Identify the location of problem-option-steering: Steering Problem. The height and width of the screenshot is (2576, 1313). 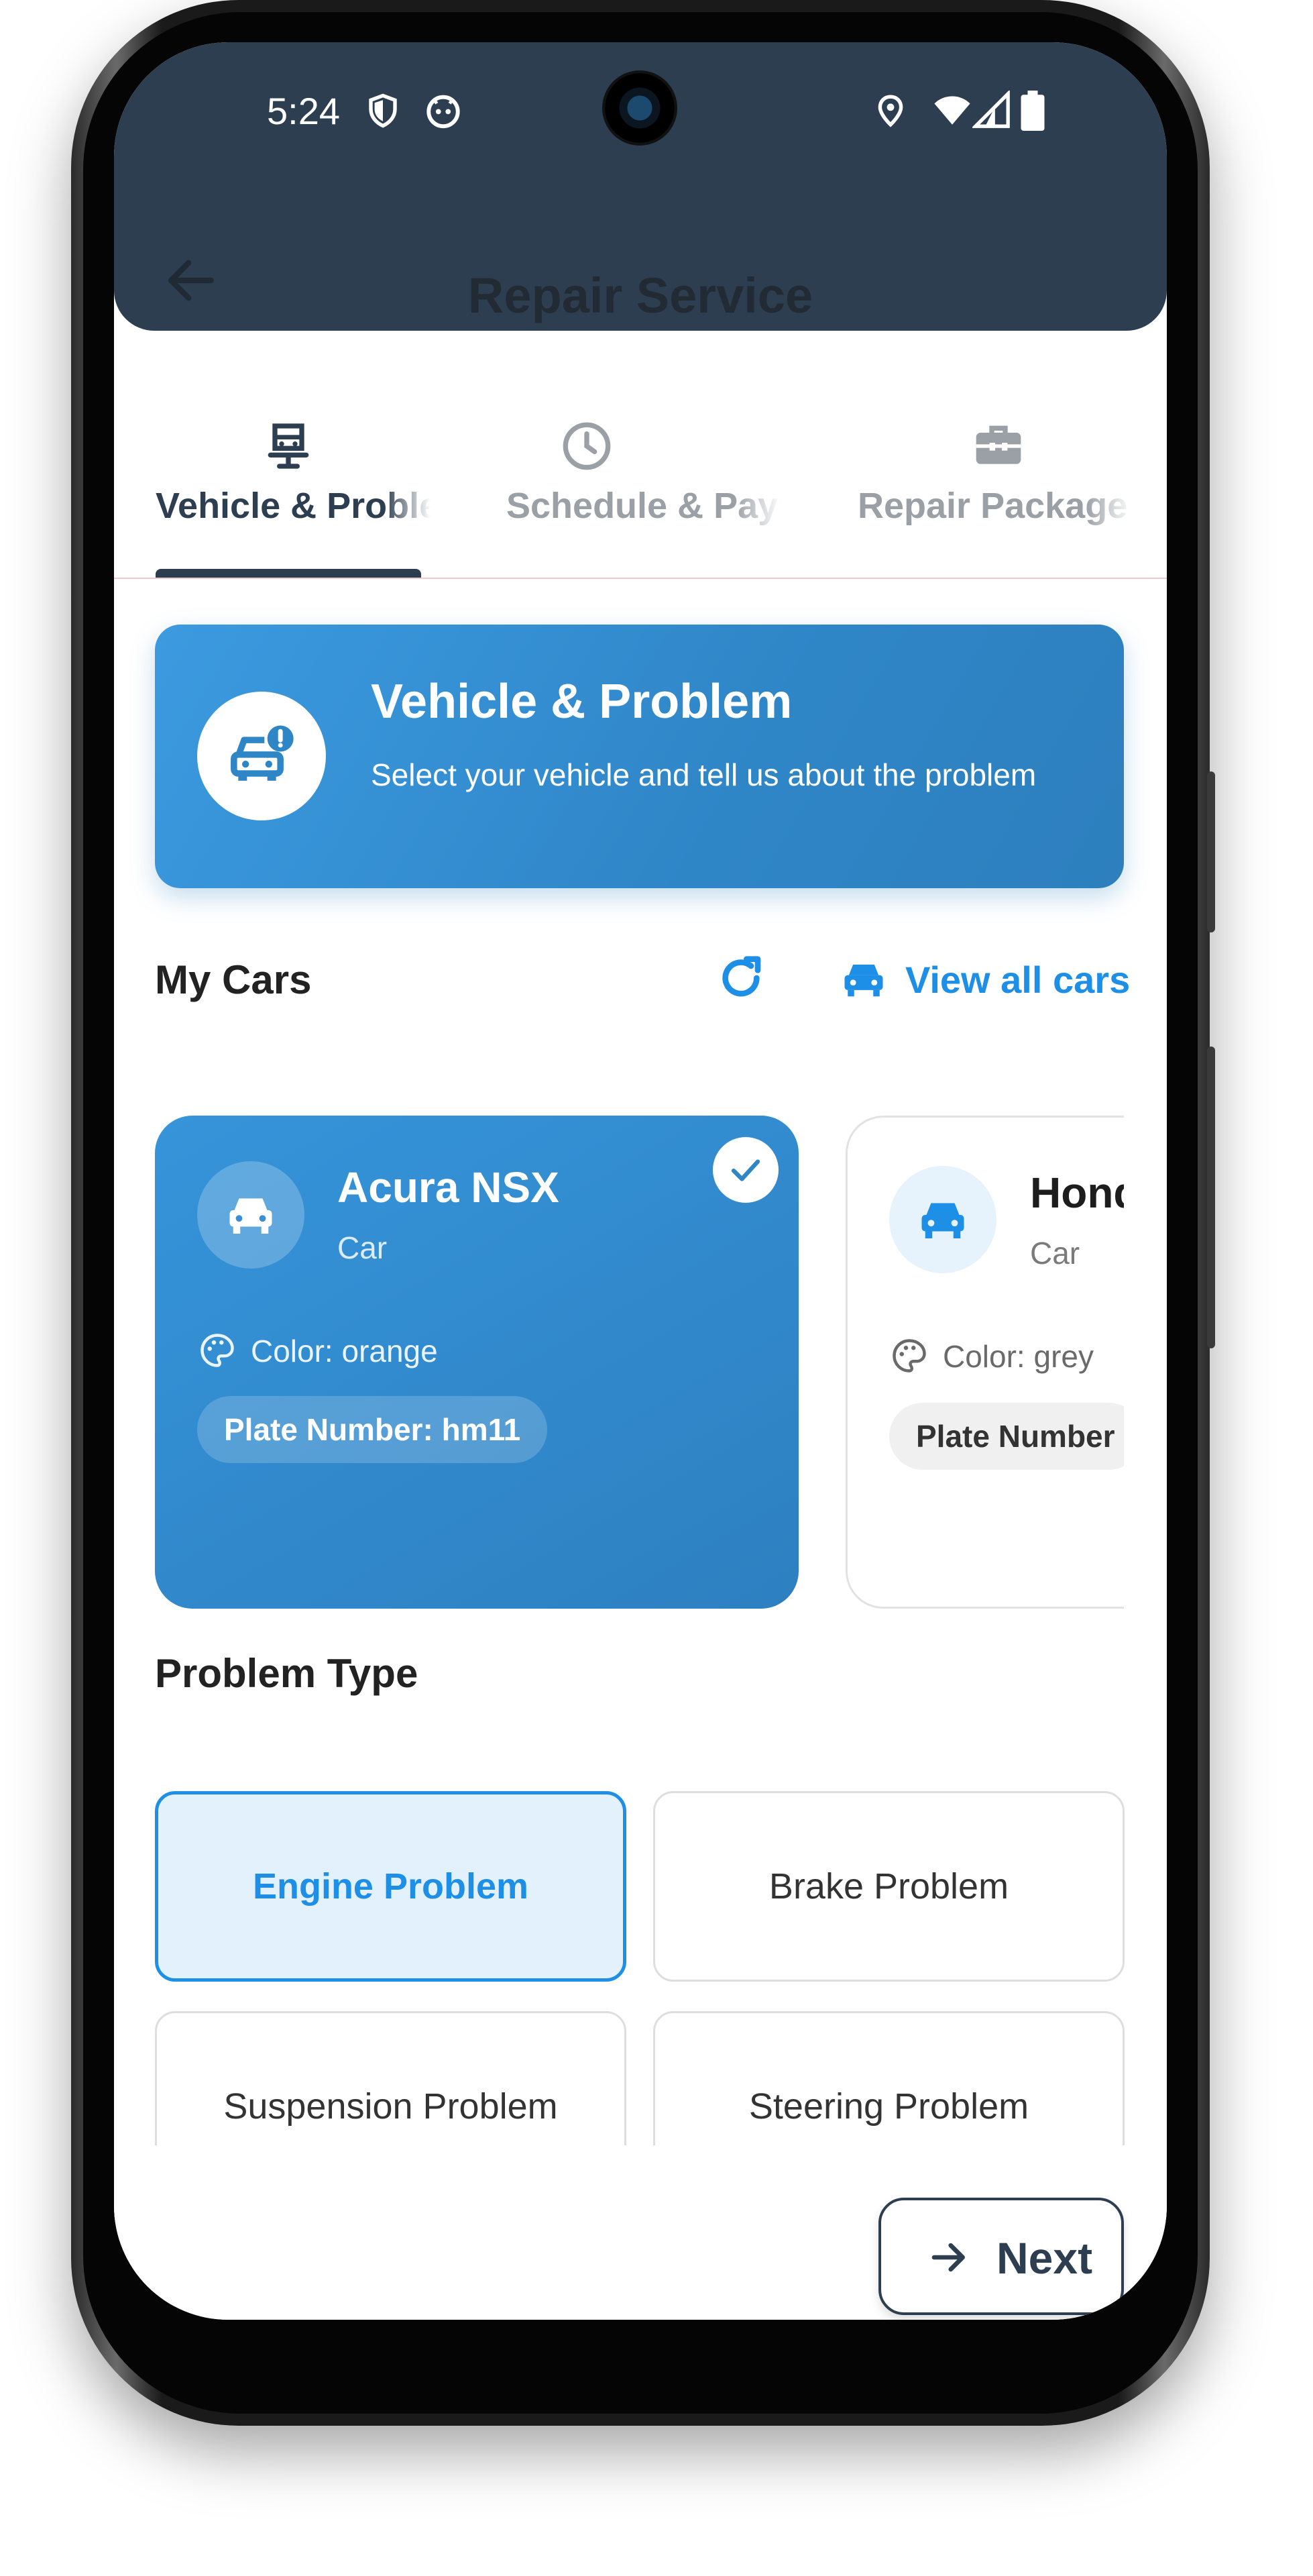
(889, 2078).